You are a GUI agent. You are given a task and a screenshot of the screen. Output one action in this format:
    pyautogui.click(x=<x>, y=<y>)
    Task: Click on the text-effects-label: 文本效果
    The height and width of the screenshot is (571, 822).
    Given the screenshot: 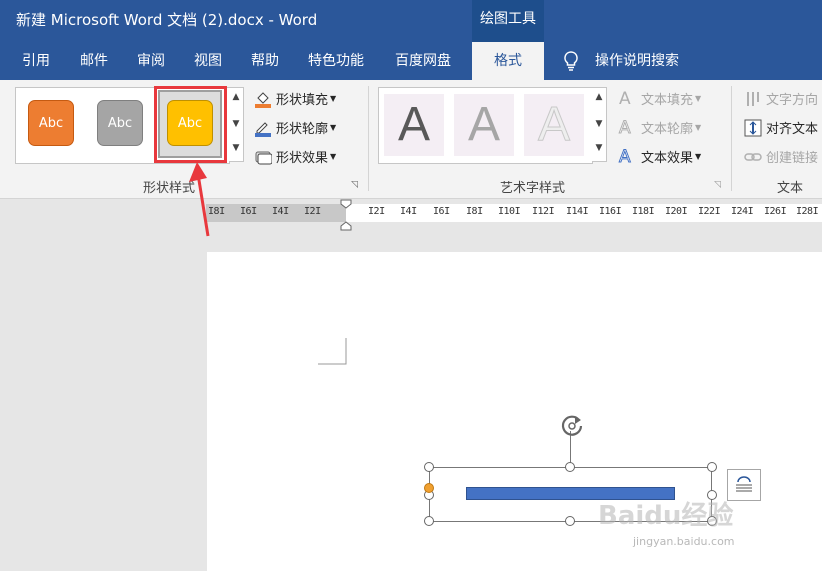 What is the action you would take?
    pyautogui.click(x=667, y=158)
    